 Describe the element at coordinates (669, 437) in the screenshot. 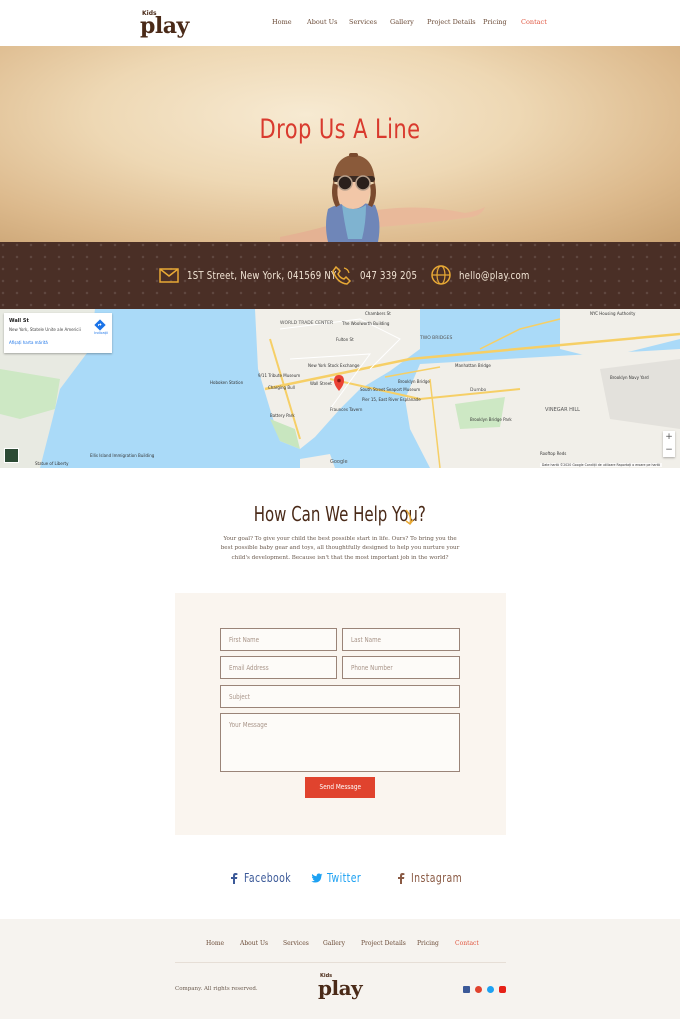

I see `zoom-in-button: +` at that location.